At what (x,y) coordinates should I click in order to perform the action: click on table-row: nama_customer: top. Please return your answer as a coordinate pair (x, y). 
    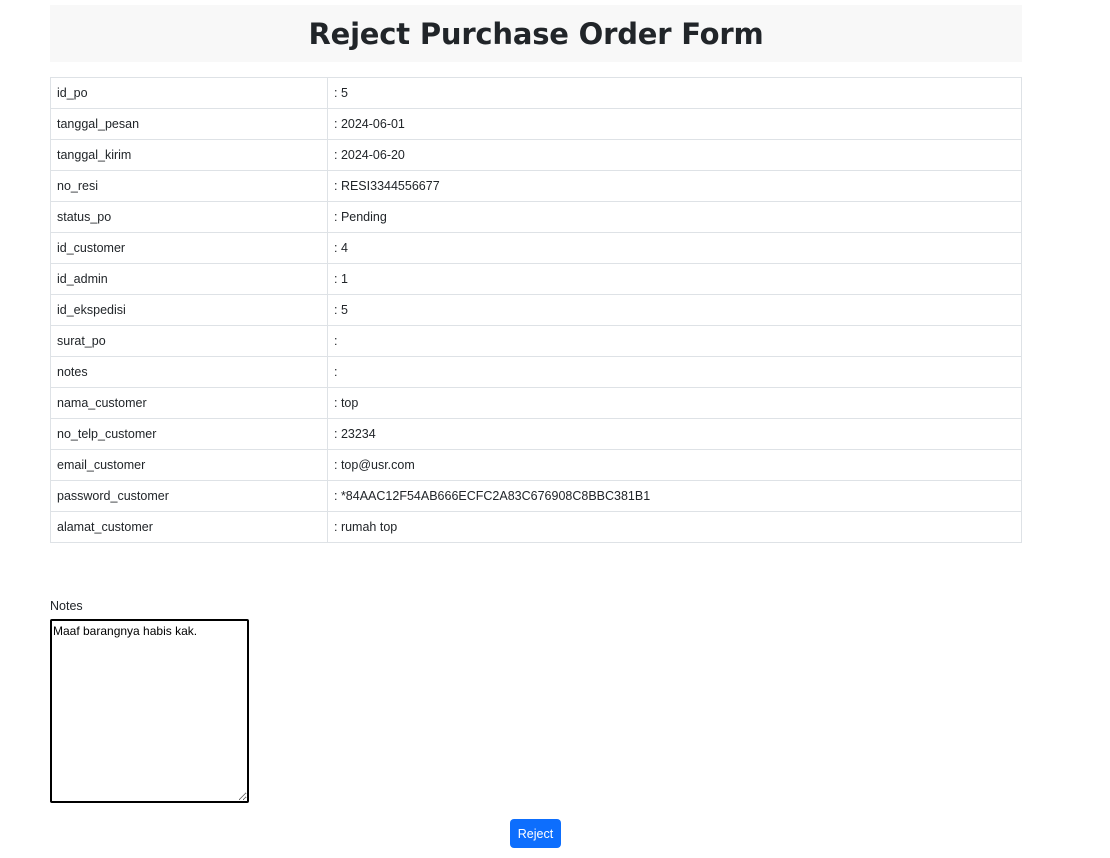
    Looking at the image, I should click on (536, 403).